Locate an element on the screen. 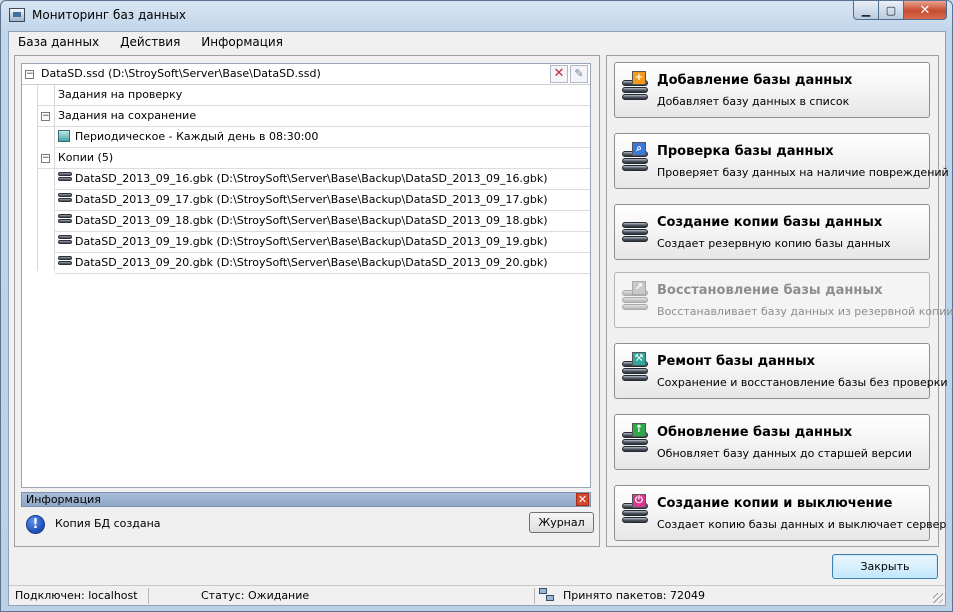 This screenshot has width=953, height=612. info-header-label: Информация is located at coordinates (63, 499).